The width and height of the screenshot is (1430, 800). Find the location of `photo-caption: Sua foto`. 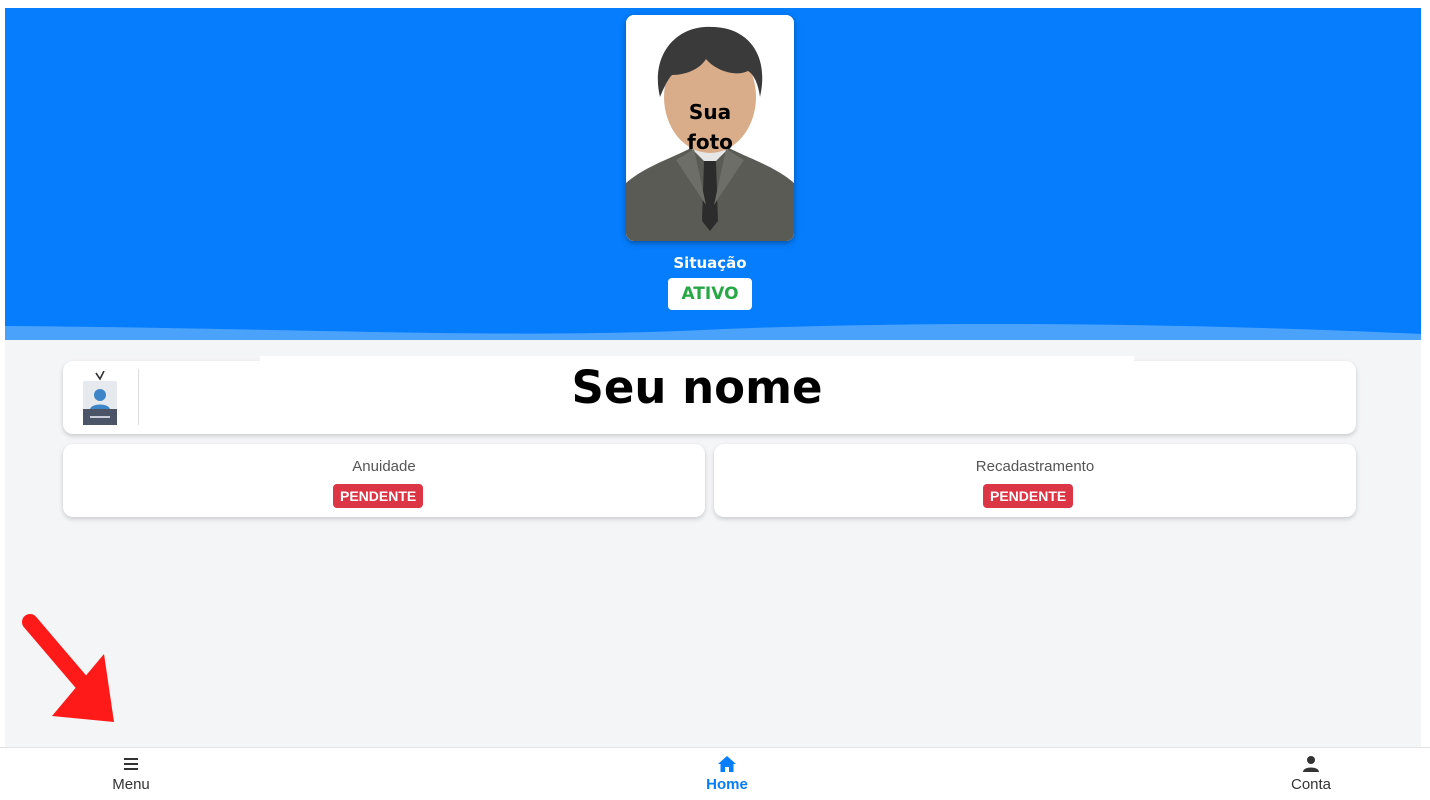

photo-caption: Sua foto is located at coordinates (710, 127).